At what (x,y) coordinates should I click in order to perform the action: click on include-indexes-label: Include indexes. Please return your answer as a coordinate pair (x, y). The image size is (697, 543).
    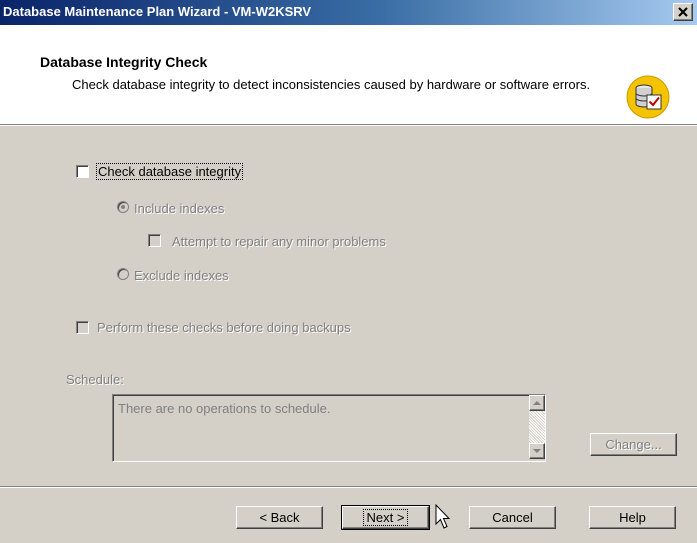
    Looking at the image, I should click on (179, 208).